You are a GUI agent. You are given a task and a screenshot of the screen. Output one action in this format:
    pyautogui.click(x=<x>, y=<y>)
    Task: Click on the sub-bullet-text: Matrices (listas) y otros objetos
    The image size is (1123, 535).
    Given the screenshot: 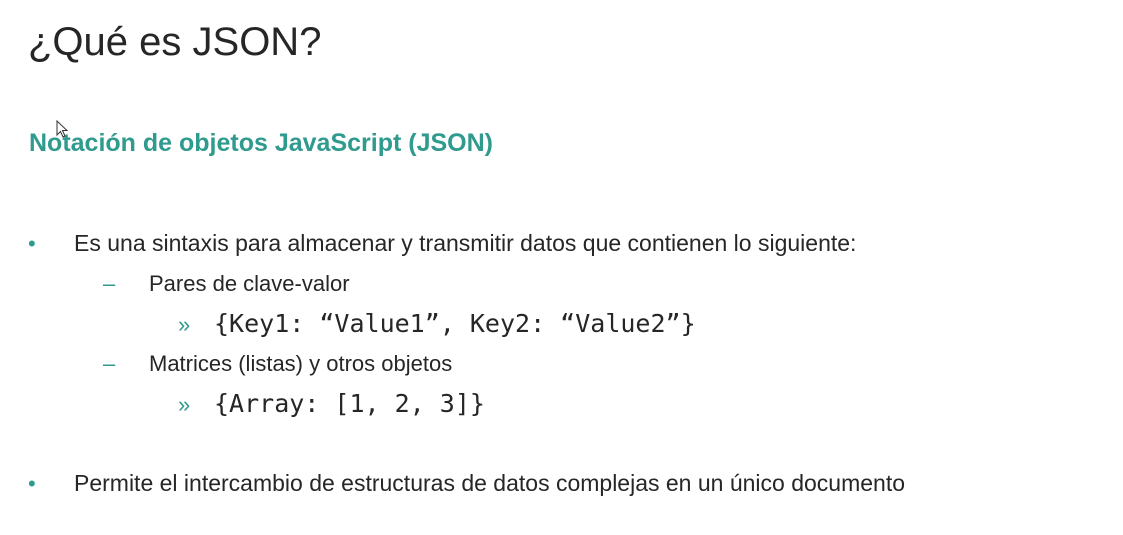 What is the action you would take?
    pyautogui.click(x=301, y=363)
    